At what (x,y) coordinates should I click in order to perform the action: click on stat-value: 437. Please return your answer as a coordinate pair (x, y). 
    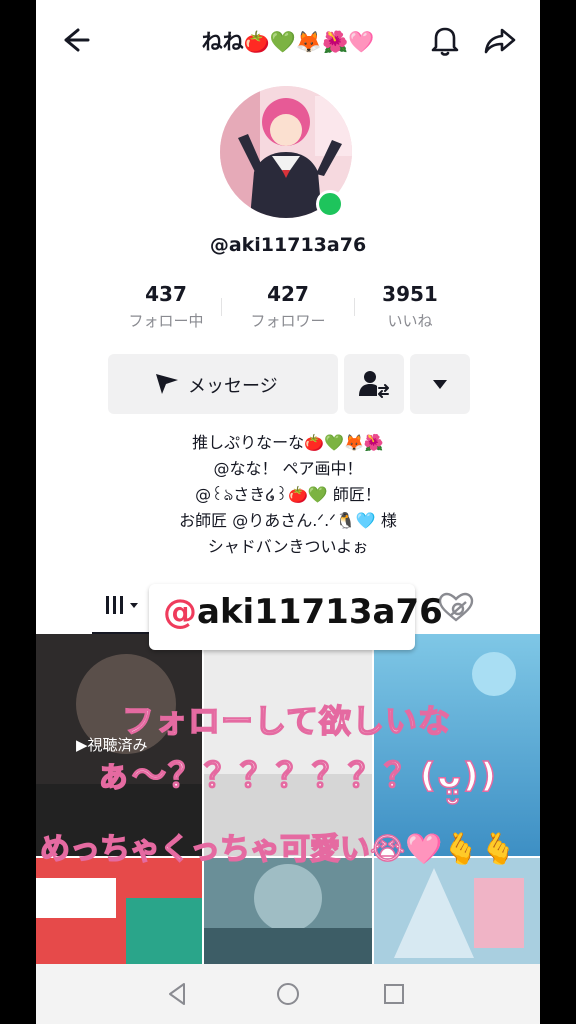
    Looking at the image, I should click on (166, 294).